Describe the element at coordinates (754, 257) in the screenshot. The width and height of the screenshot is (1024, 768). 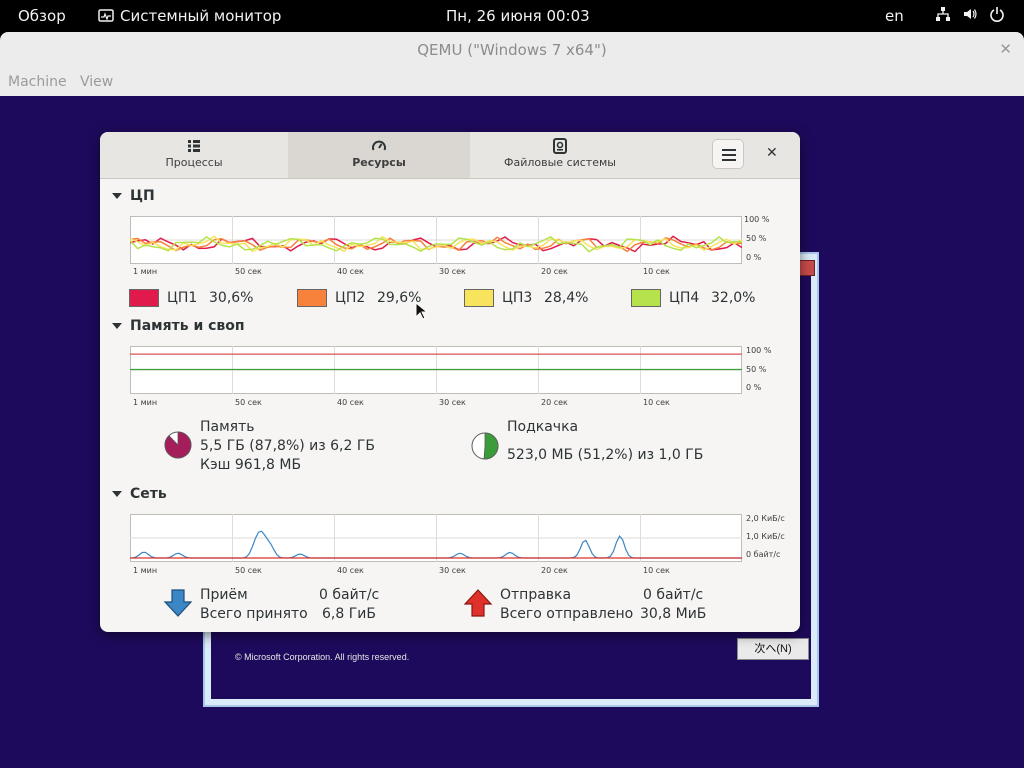
I see `cpu-ytick-0: 0 %` at that location.